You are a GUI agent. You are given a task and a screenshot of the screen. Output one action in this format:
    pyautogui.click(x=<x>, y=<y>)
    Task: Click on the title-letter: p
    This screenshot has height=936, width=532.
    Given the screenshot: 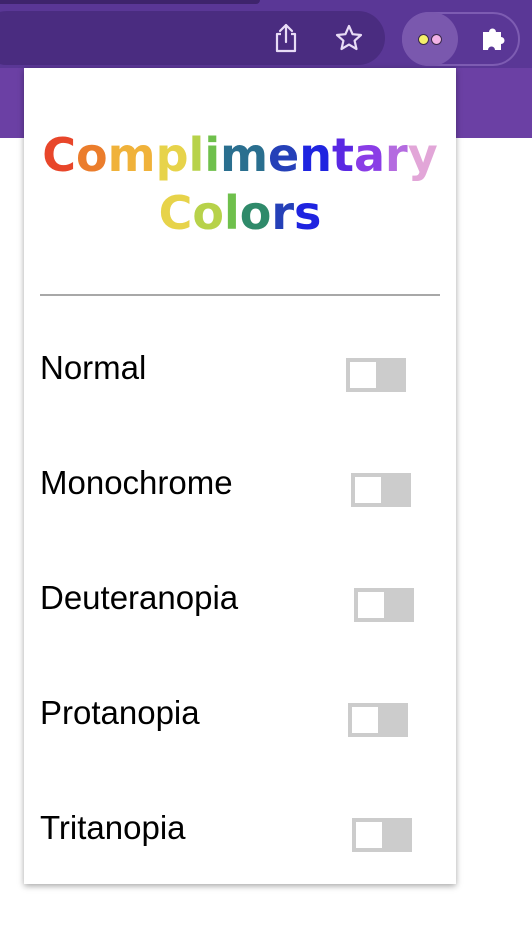 What is the action you would take?
    pyautogui.click(x=172, y=155)
    